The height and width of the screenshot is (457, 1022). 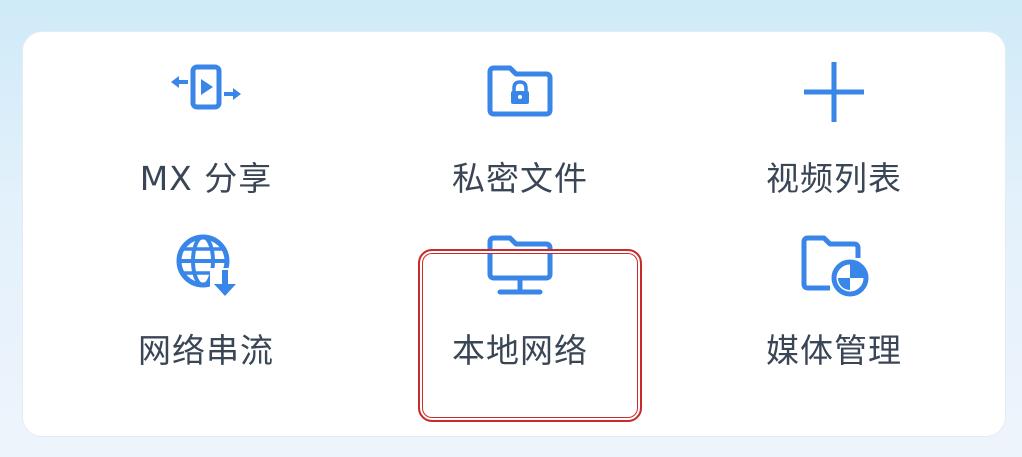 What do you see at coordinates (834, 92) in the screenshot?
I see `plus-icon` at bounding box center [834, 92].